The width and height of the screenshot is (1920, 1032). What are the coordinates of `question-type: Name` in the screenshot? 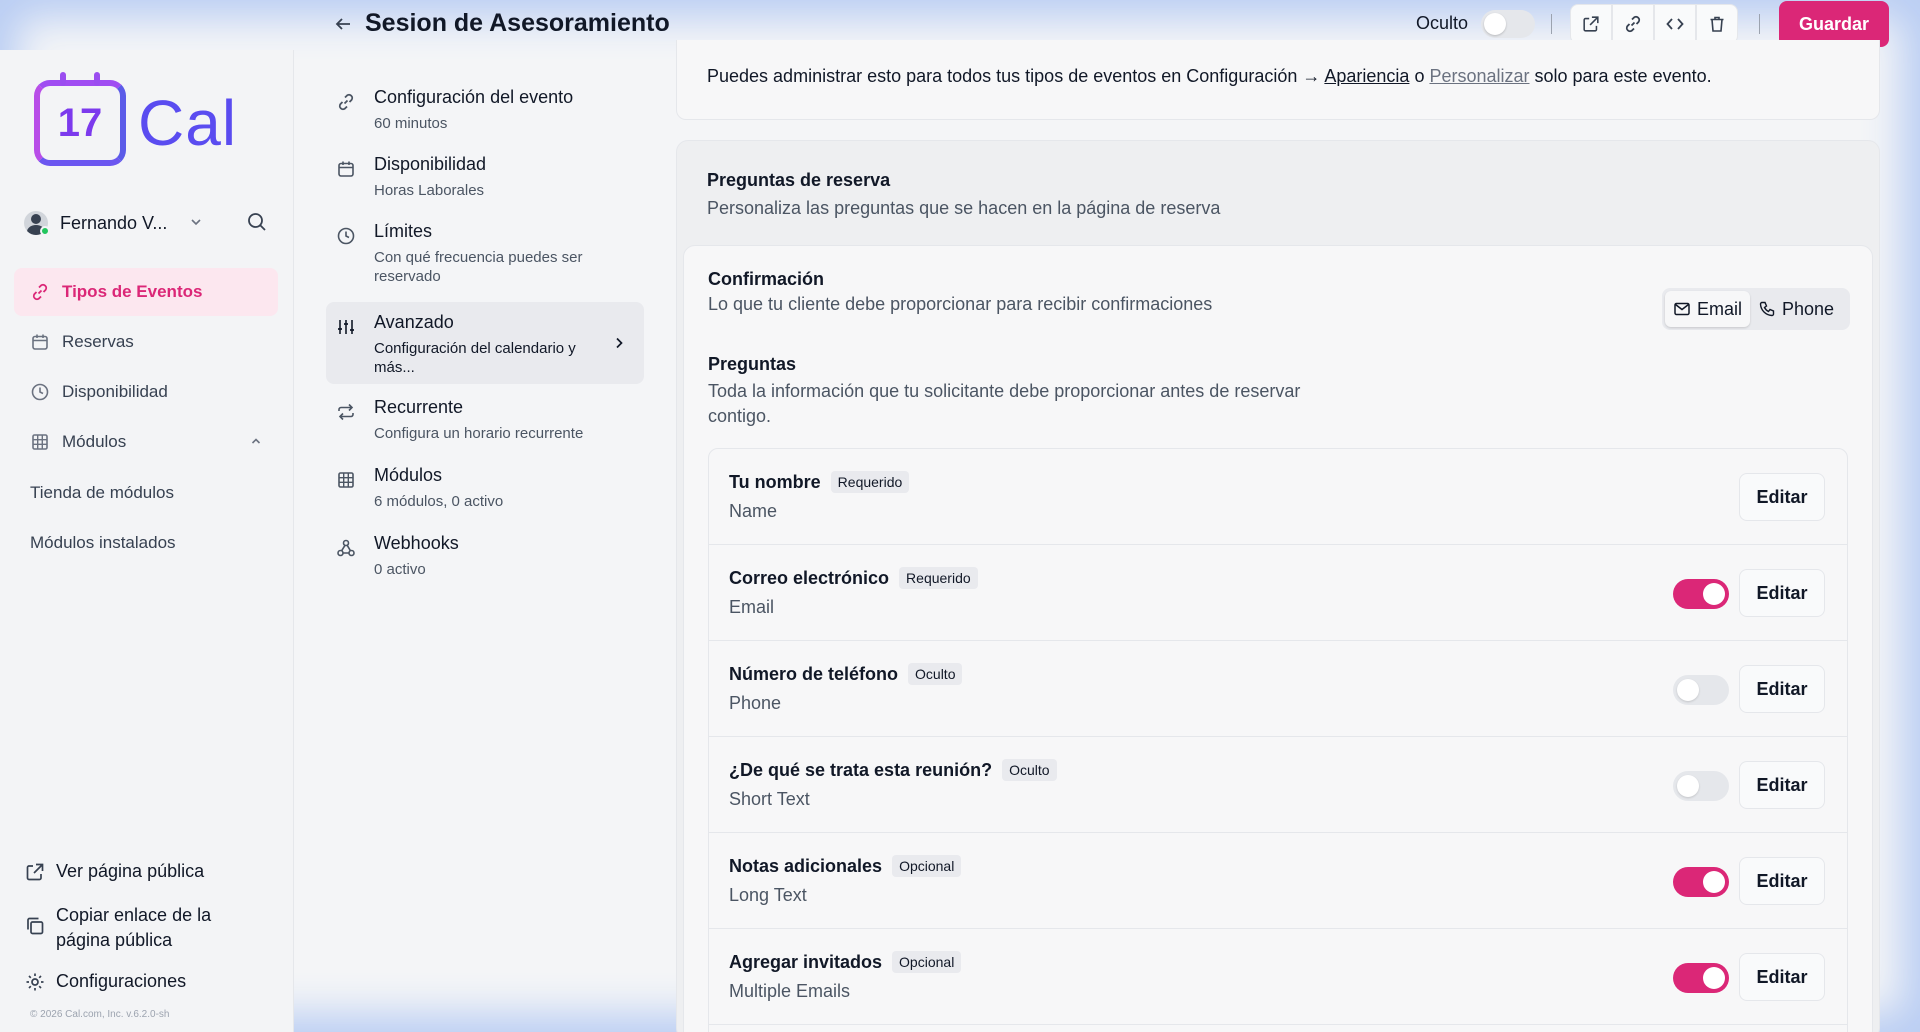 It's located at (753, 511).